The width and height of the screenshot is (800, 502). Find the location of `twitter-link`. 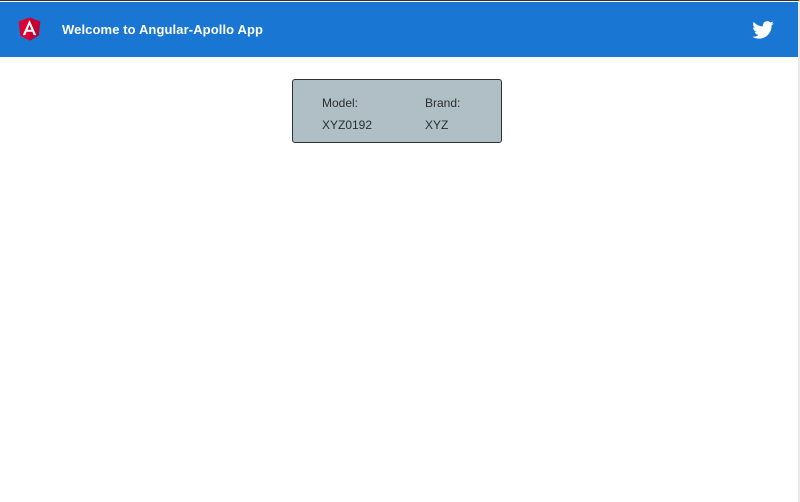

twitter-link is located at coordinates (763, 30).